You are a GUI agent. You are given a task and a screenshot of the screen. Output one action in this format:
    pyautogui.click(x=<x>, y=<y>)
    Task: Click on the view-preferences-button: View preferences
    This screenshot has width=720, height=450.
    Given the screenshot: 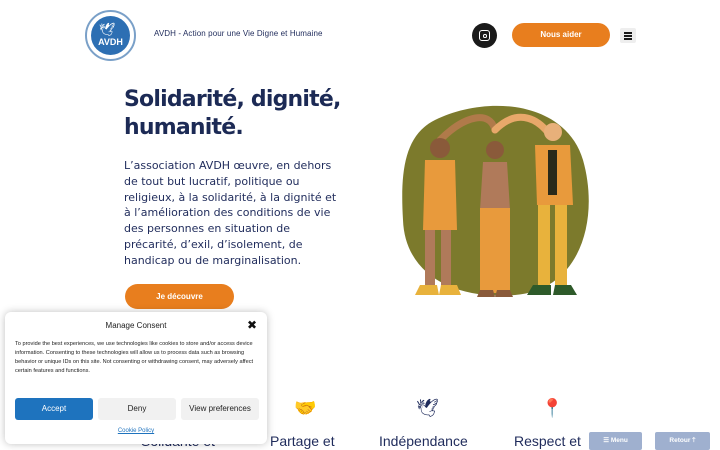 What is the action you would take?
    pyautogui.click(x=220, y=409)
    